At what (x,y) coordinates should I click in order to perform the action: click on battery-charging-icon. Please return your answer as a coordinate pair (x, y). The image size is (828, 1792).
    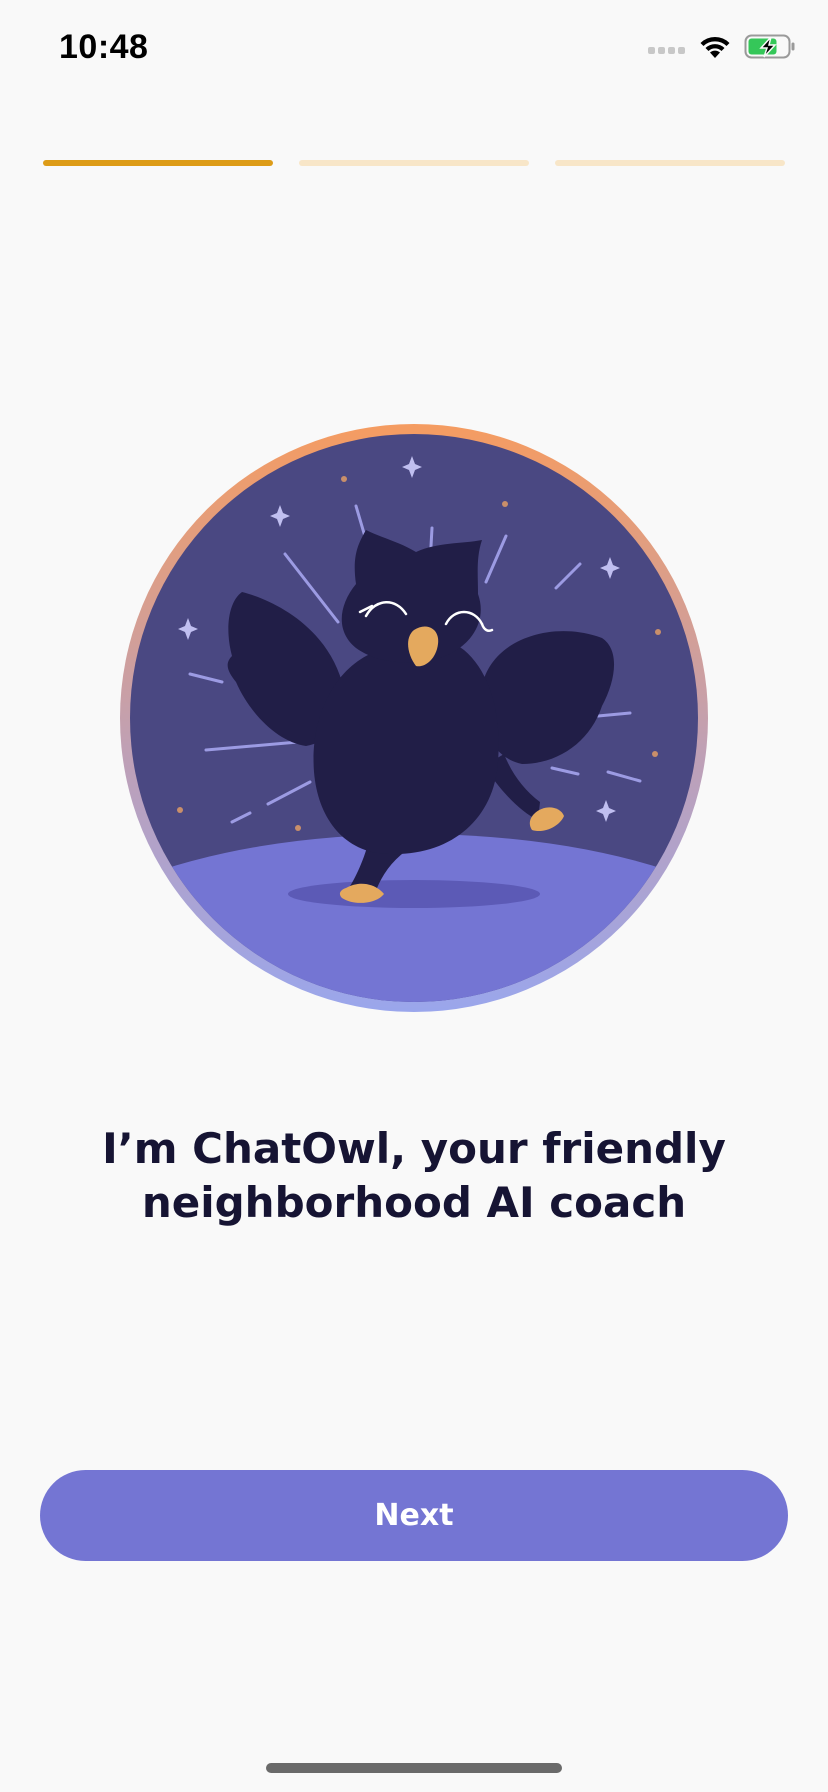
    Looking at the image, I should click on (770, 49).